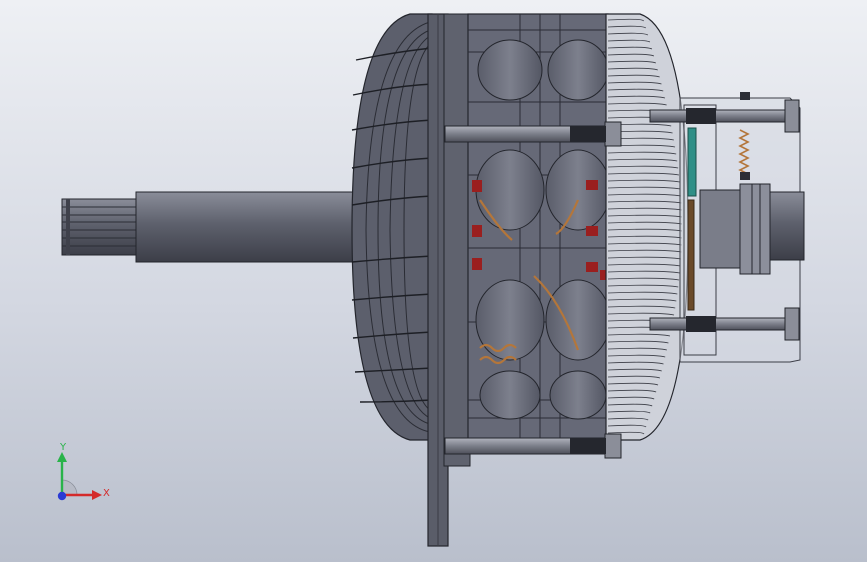 The height and width of the screenshot is (562, 867). What do you see at coordinates (100, 227) in the screenshot?
I see `spline-shaft` at bounding box center [100, 227].